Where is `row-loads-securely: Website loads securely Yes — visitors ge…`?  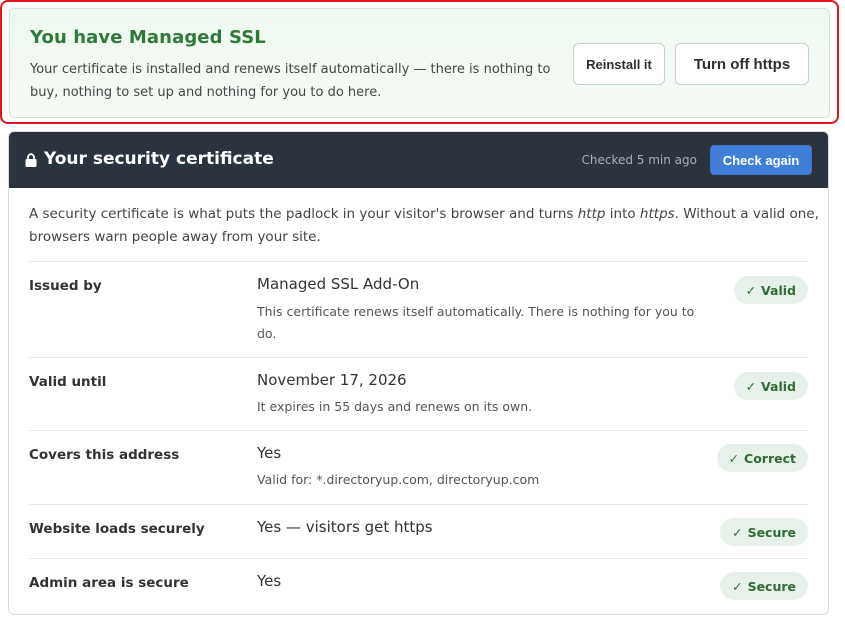
row-loads-securely: Website loads securely Yes — visitors ge… is located at coordinates (418, 531).